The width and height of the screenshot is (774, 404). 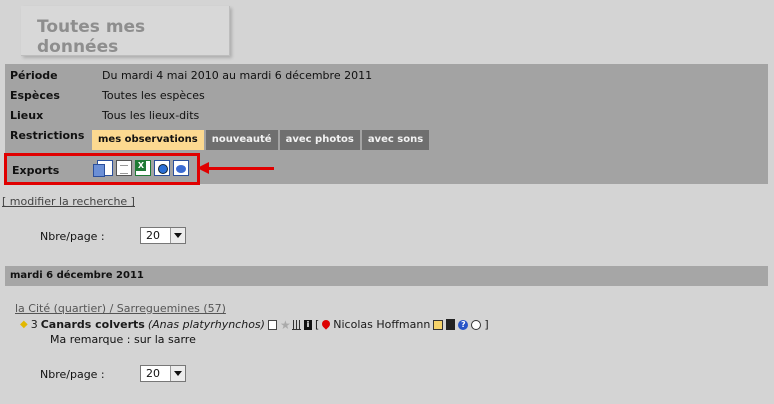 What do you see at coordinates (34, 324) in the screenshot?
I see `observation-count: 3` at bounding box center [34, 324].